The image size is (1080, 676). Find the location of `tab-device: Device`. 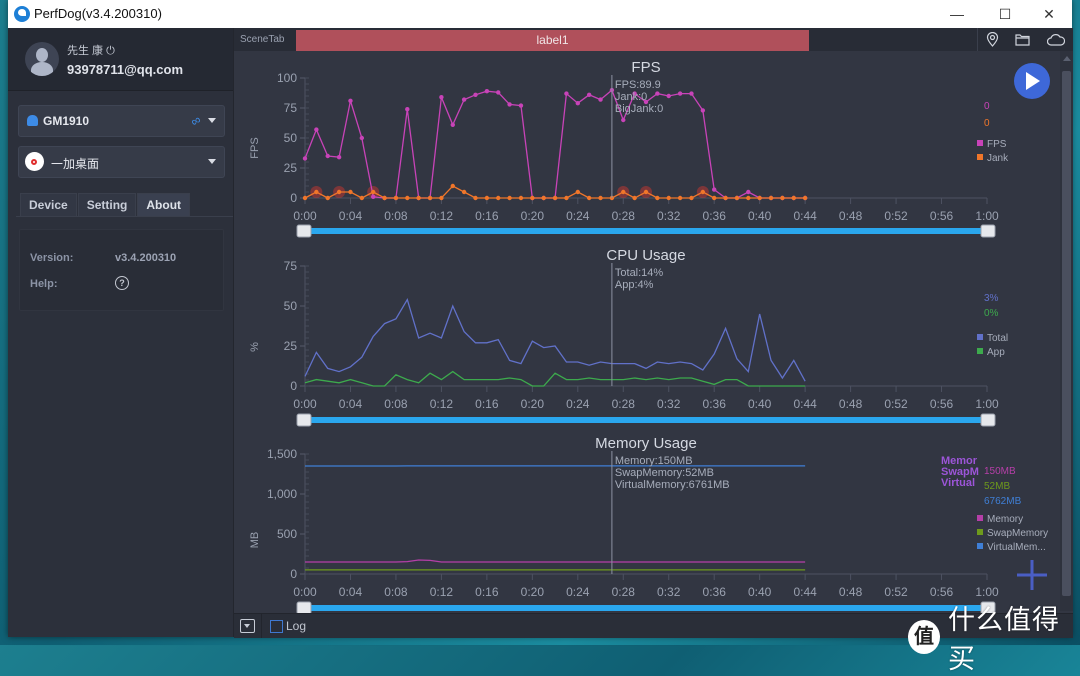

tab-device: Device is located at coordinates (48, 204).